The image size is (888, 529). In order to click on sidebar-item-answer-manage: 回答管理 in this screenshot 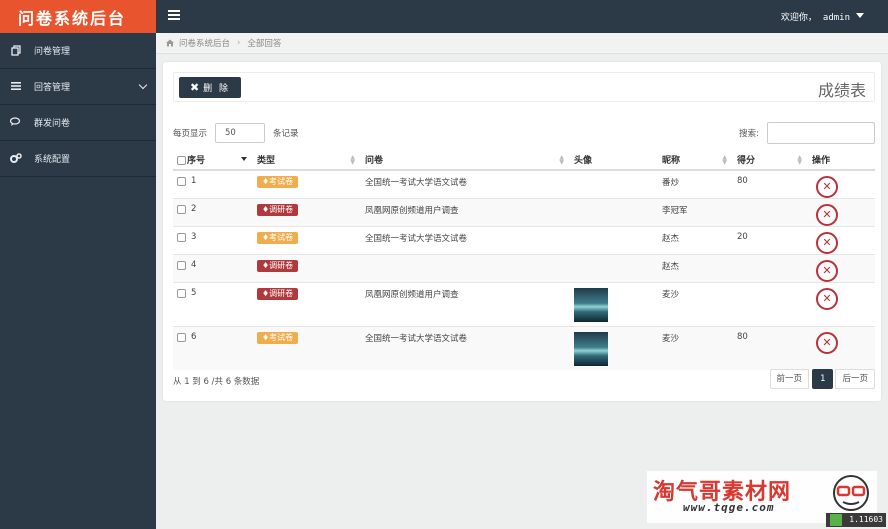, I will do `click(78, 87)`.